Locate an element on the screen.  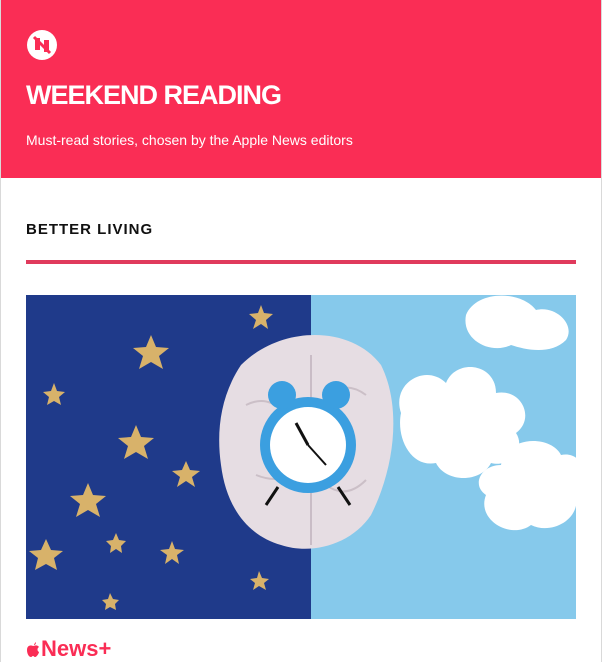
apple-news-plus-badge: News+ is located at coordinates (68, 649).